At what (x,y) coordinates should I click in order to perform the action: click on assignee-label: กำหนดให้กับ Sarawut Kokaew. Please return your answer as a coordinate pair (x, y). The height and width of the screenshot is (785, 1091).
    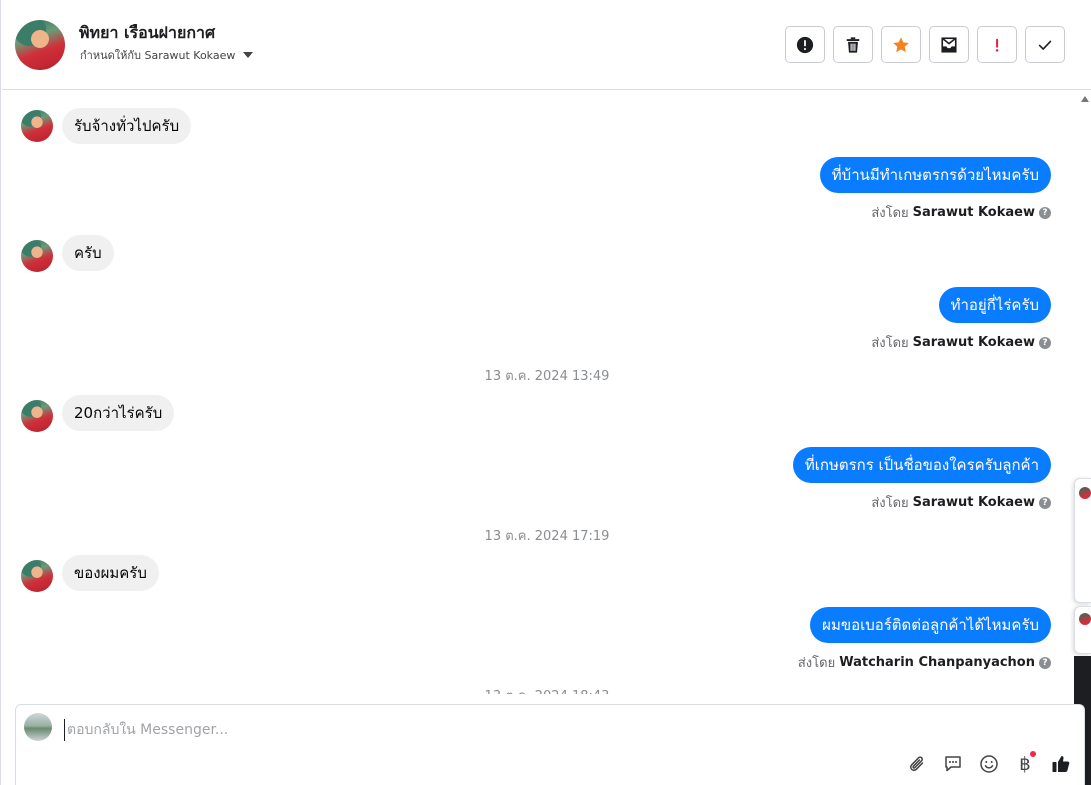
    Looking at the image, I should click on (158, 55).